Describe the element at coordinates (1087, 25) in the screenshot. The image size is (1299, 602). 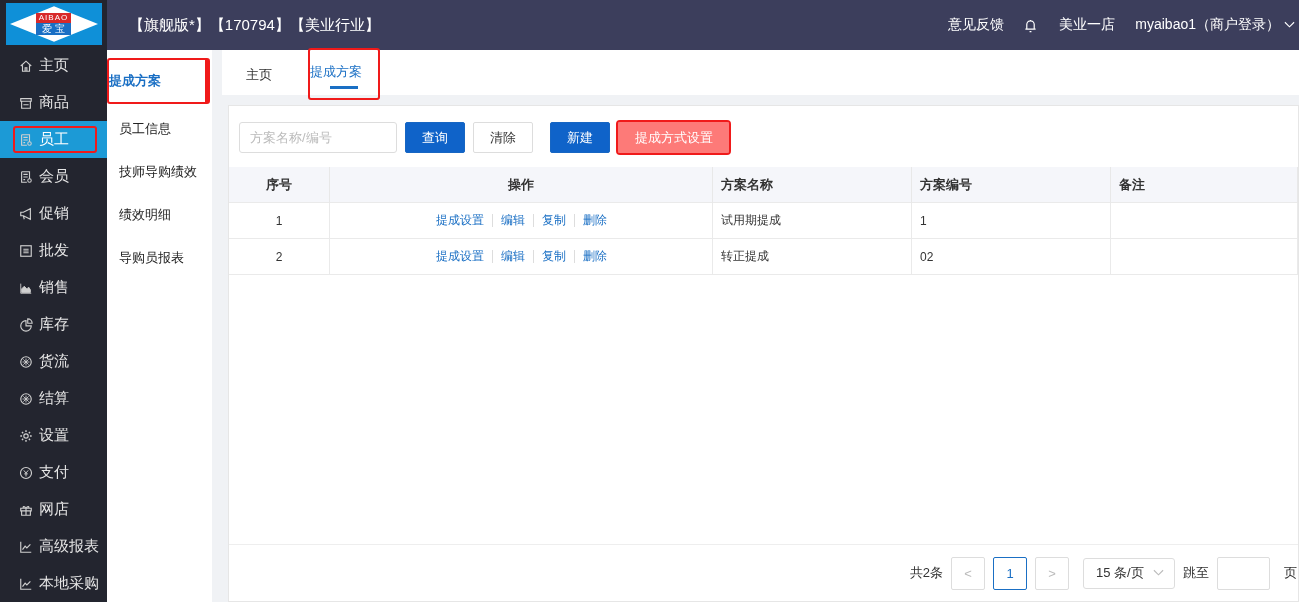
I see `store-name: 美业一店` at that location.